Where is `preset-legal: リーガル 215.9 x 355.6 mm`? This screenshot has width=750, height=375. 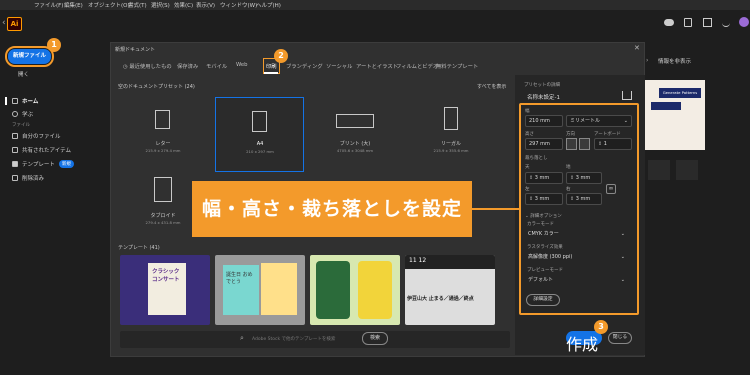 preset-legal: リーガル 215.9 x 355.6 mm is located at coordinates (451, 133).